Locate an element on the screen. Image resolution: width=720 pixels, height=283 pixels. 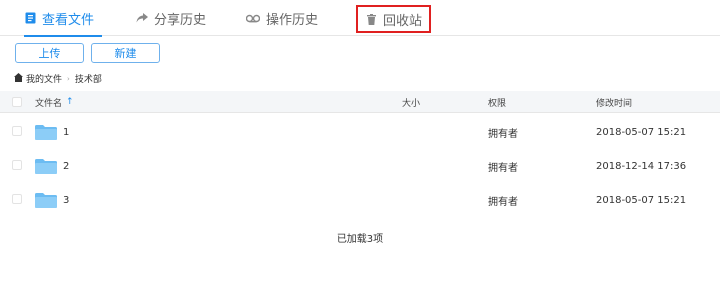
breadcrumb: 我的文件 › 技术部 is located at coordinates (58, 78).